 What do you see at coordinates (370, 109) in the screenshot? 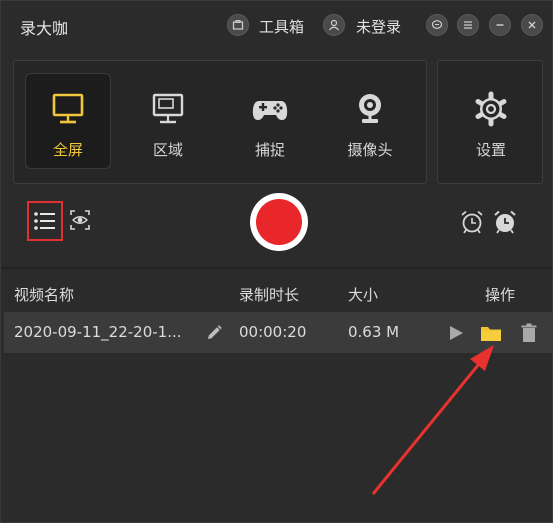
I see `webcam-icon` at bounding box center [370, 109].